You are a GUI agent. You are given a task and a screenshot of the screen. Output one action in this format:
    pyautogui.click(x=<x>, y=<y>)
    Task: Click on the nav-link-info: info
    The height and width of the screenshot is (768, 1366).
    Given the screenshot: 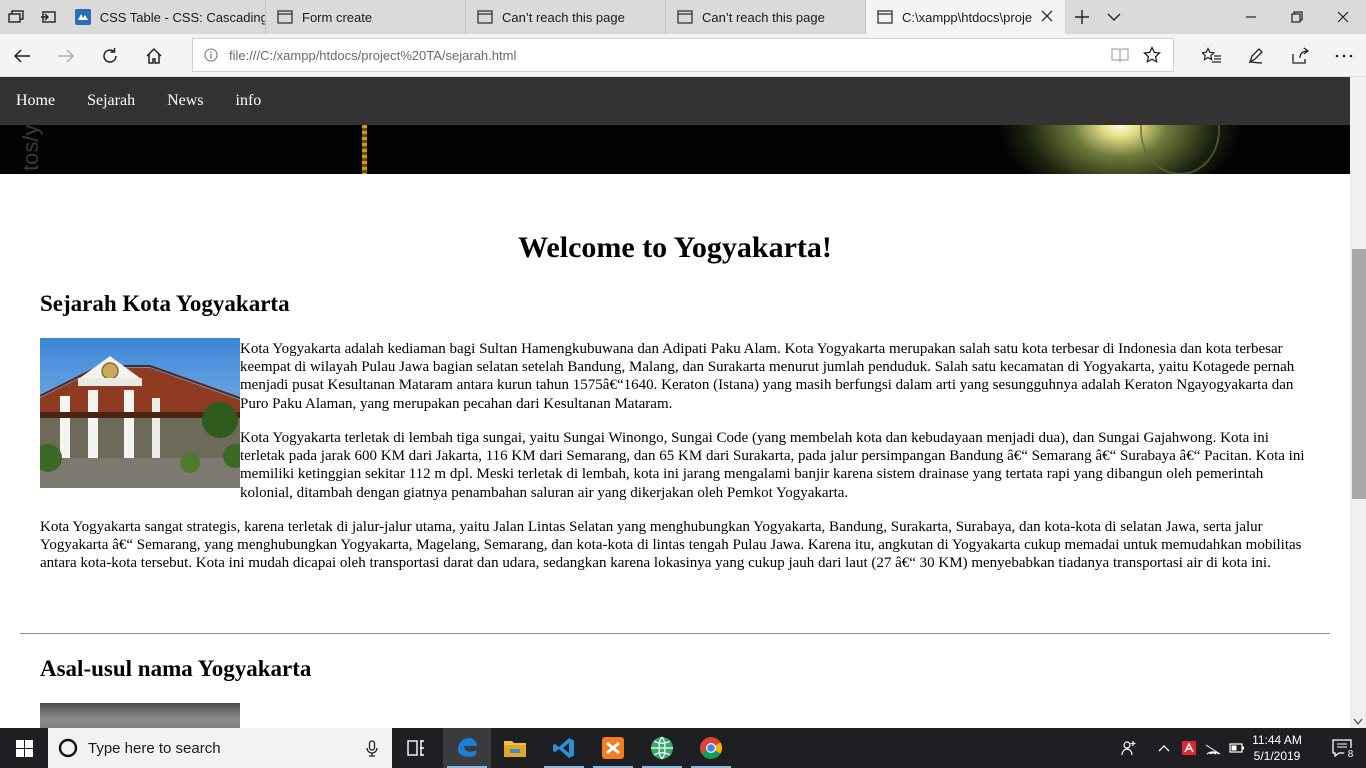 What is the action you would take?
    pyautogui.click(x=249, y=101)
    